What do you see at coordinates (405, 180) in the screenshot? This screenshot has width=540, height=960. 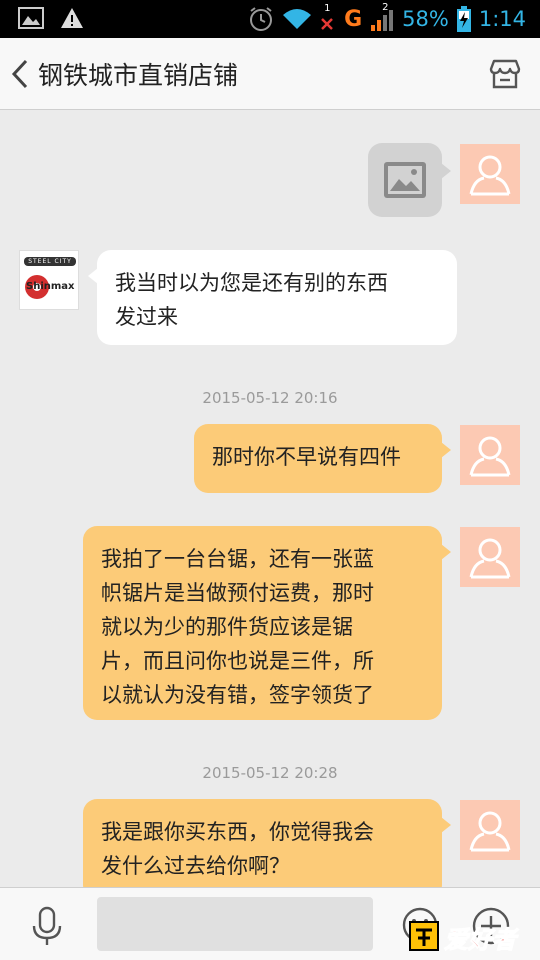 I see `image-placeholder-icon` at bounding box center [405, 180].